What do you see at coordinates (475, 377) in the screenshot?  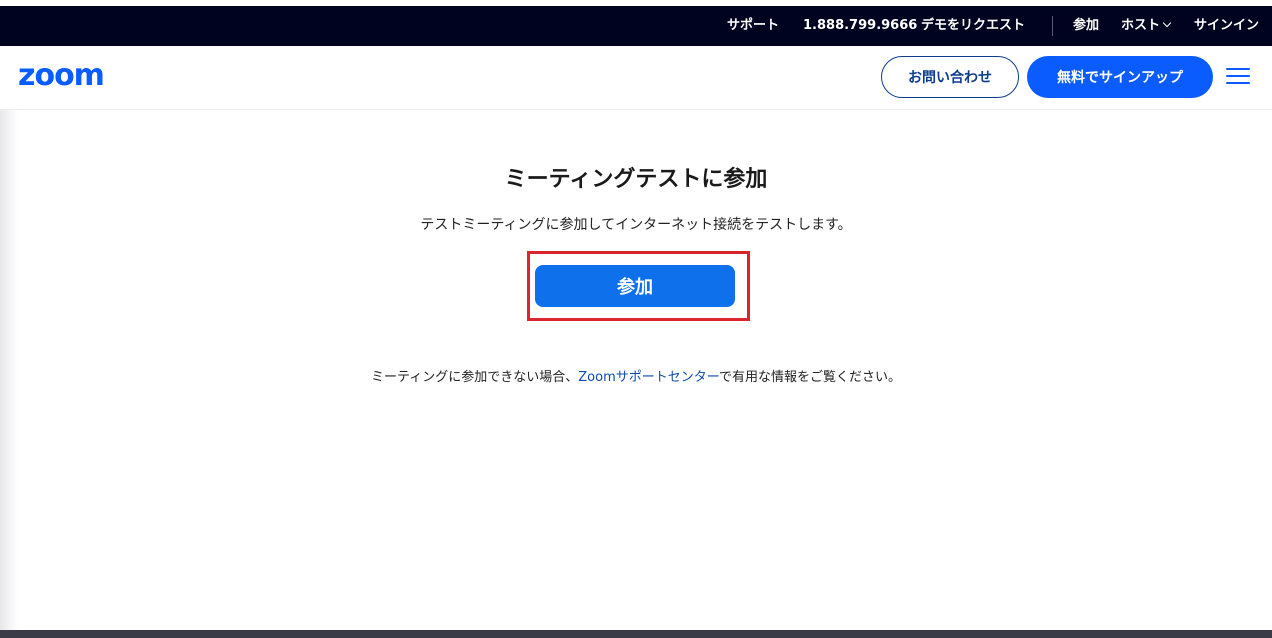 I see `help-prefix: ミーティングに参加できない場合、` at bounding box center [475, 377].